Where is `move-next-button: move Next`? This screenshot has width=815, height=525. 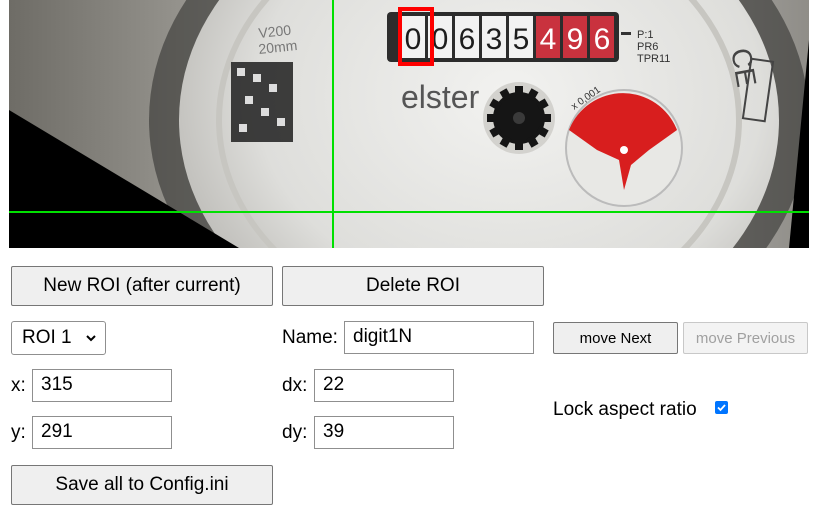
move-next-button: move Next is located at coordinates (615, 338).